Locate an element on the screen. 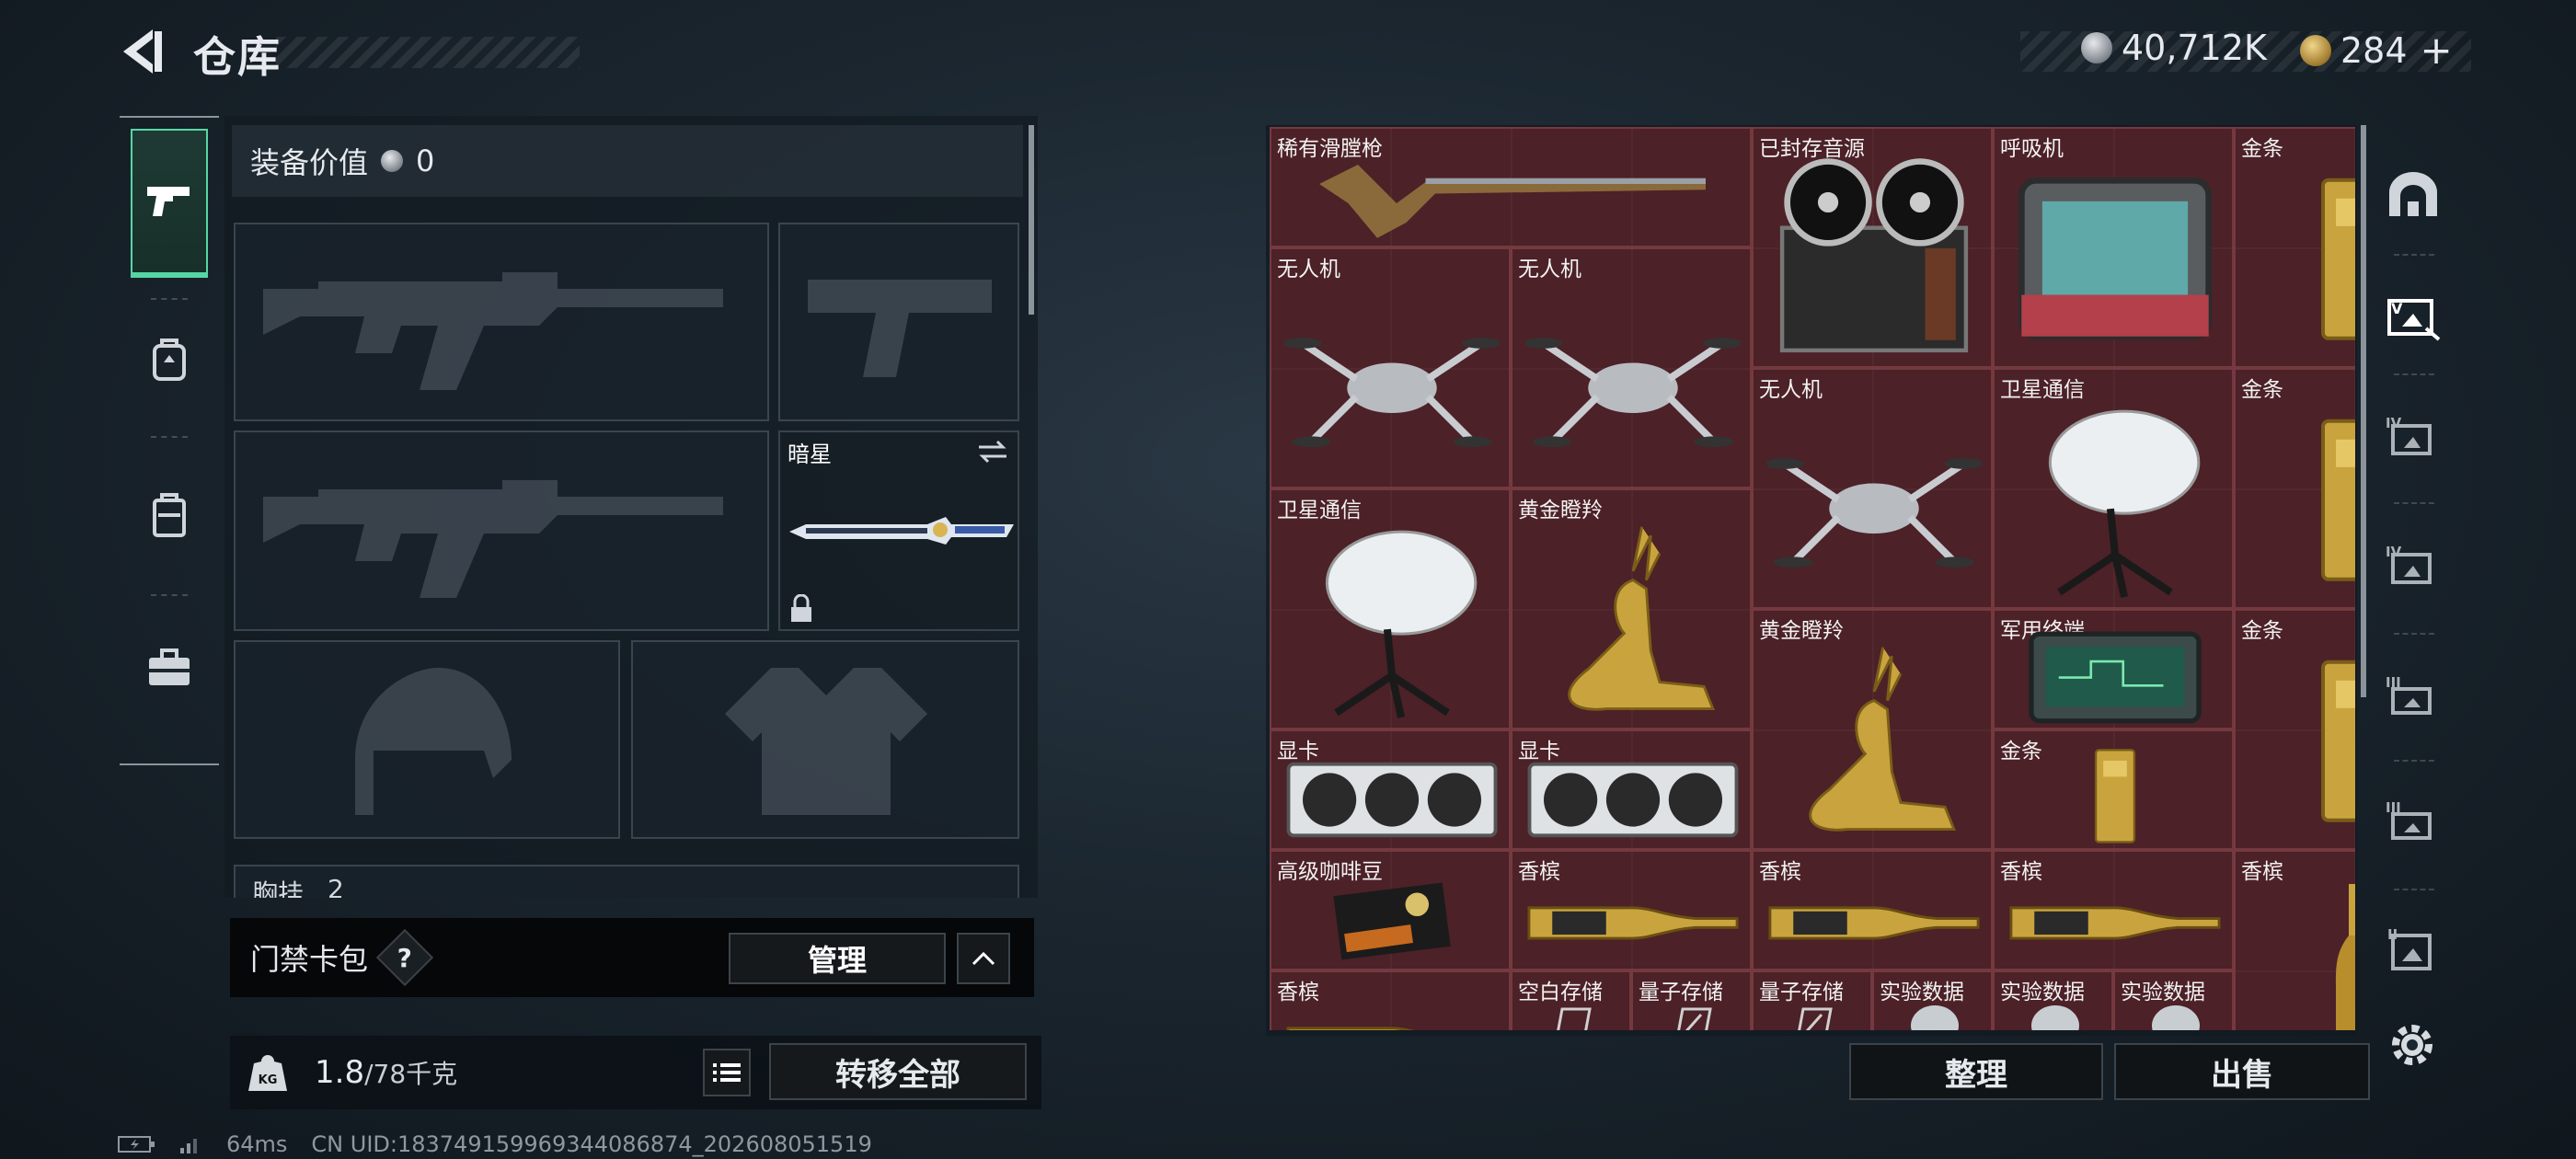 Image resolution: width=2576 pixels, height=1159 pixels. storage-item-name: 量子存储 is located at coordinates (1681, 992).